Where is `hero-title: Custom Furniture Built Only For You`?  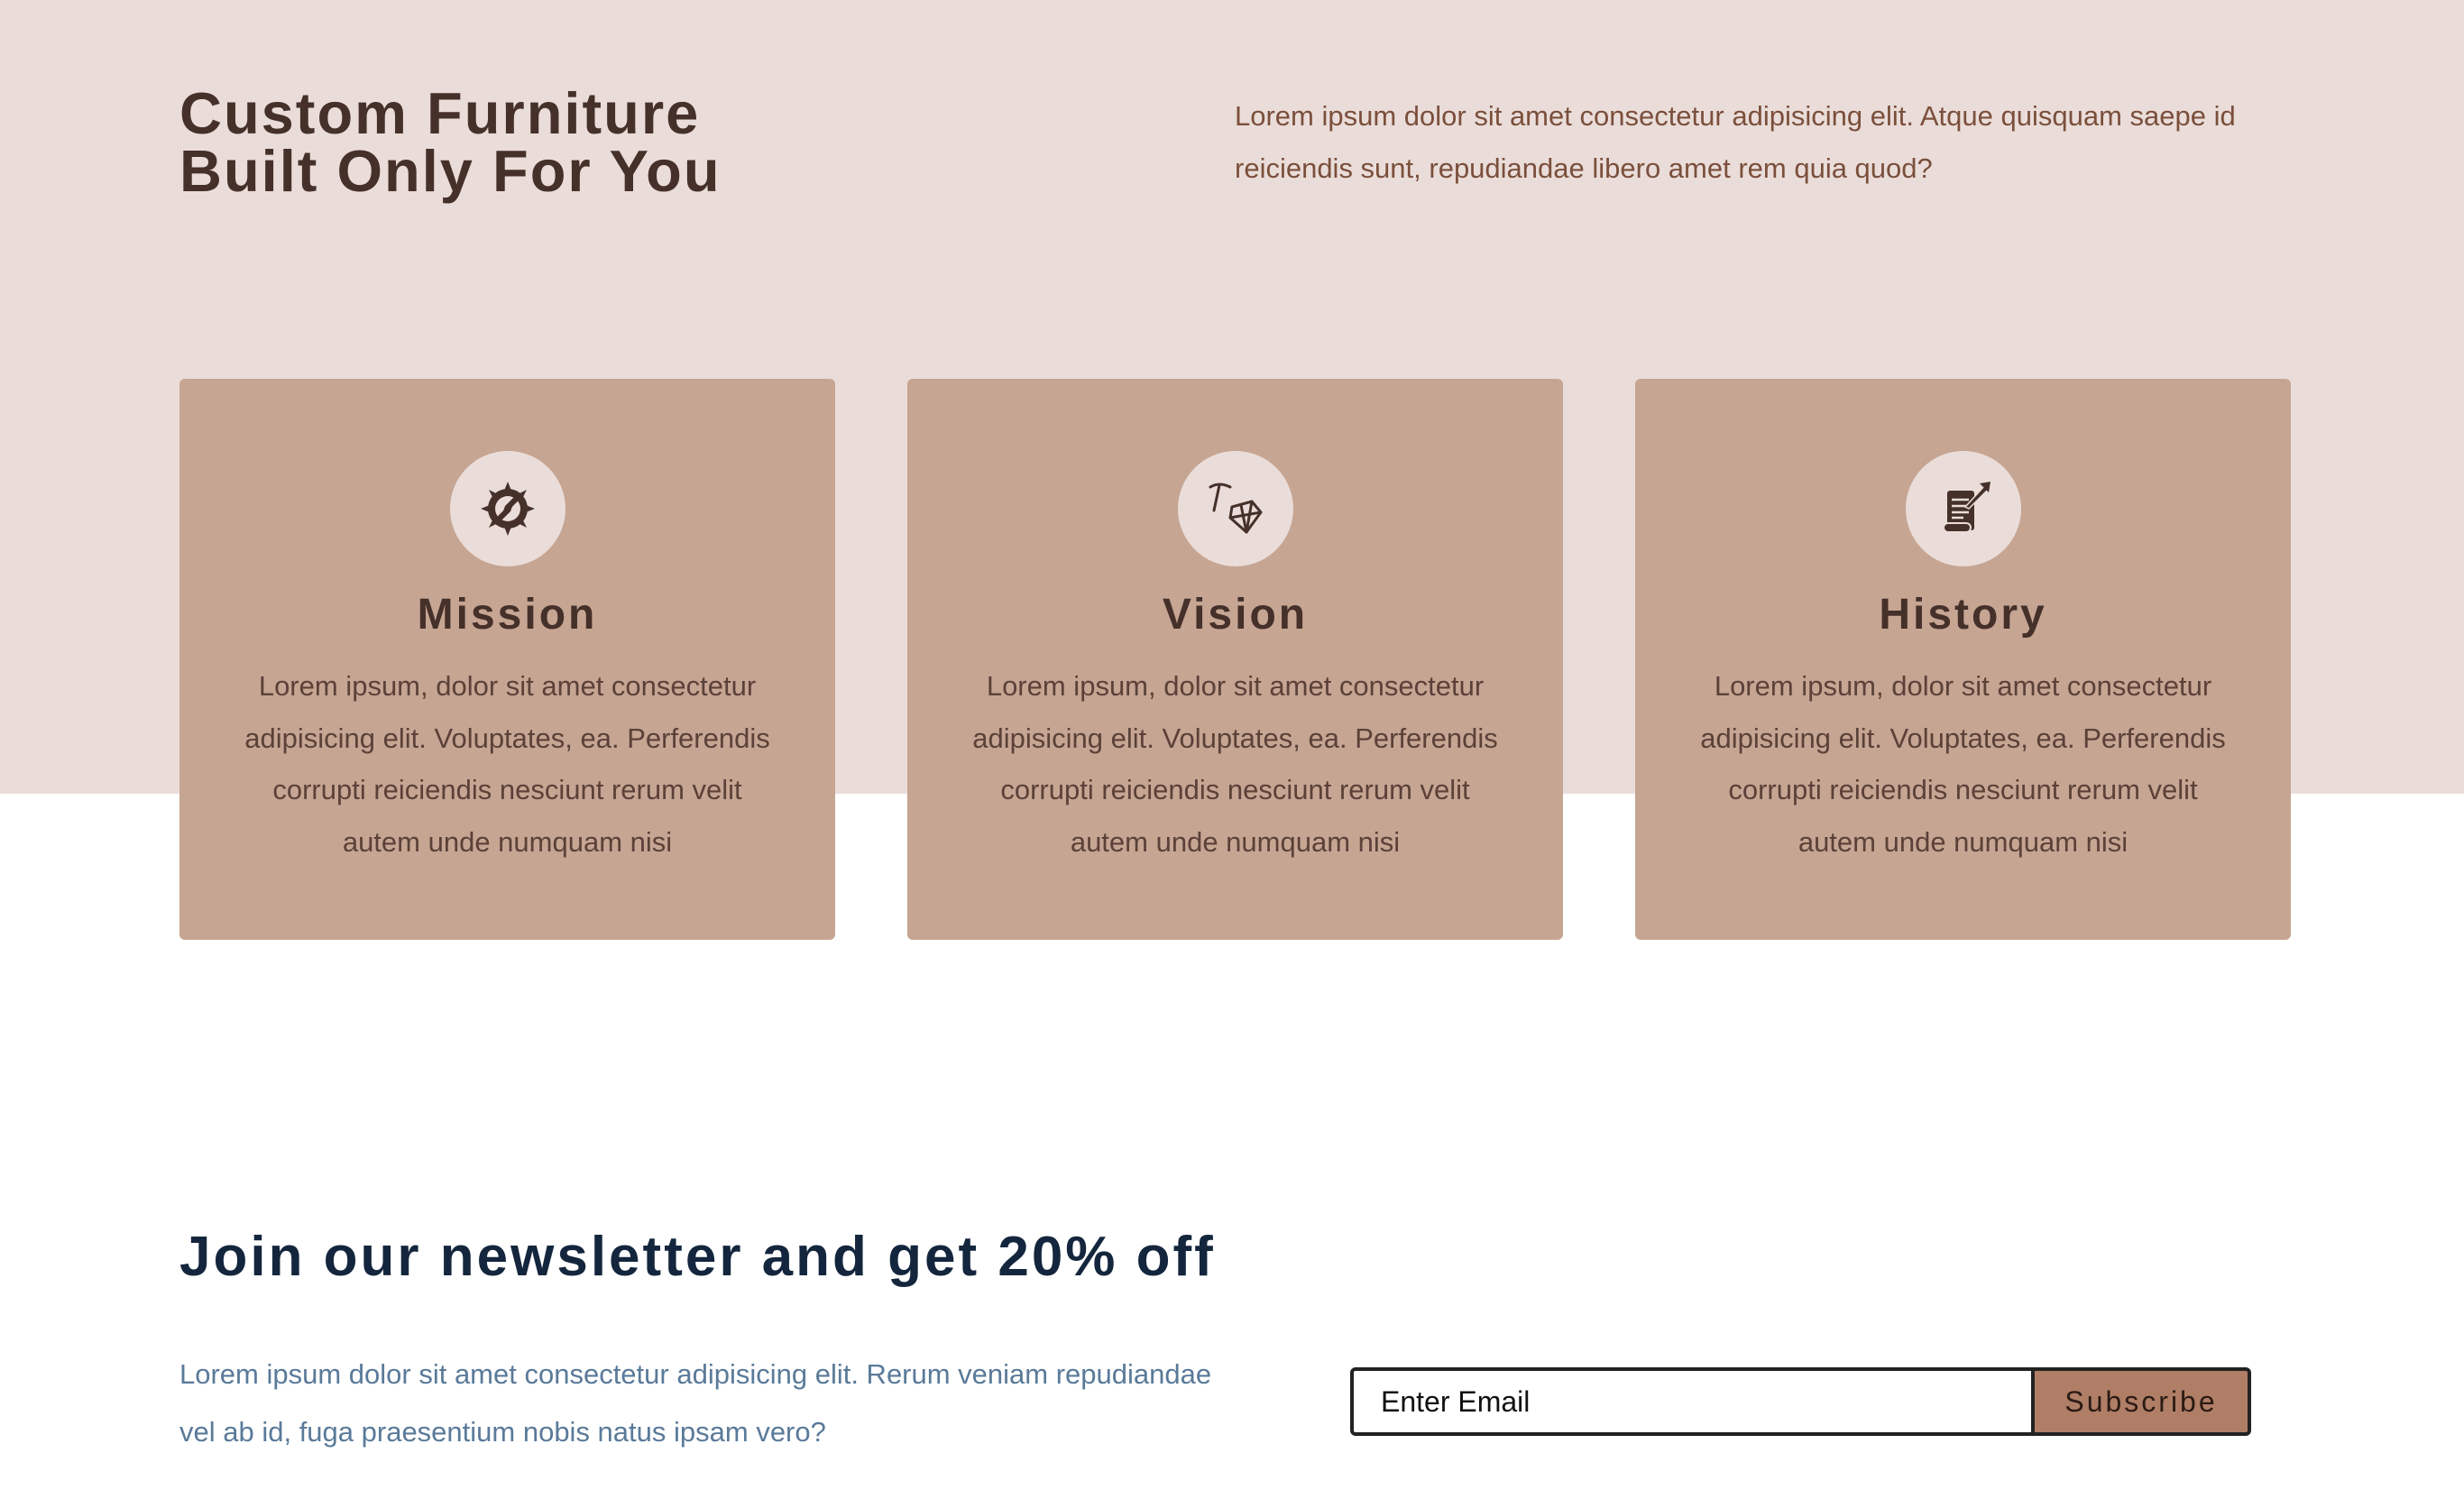
hero-title: Custom Furniture Built Only For You is located at coordinates (450, 142).